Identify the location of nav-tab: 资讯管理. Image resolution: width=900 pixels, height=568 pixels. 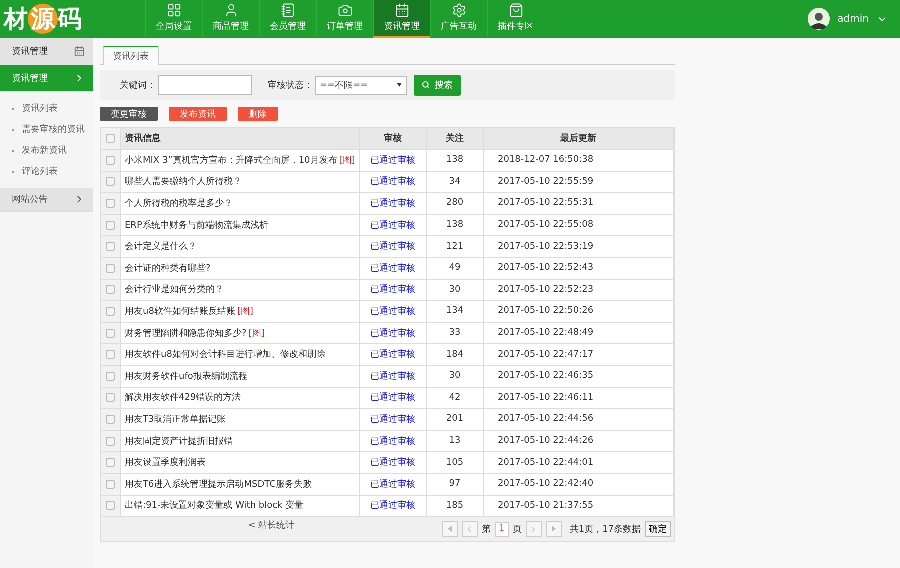
(401, 19).